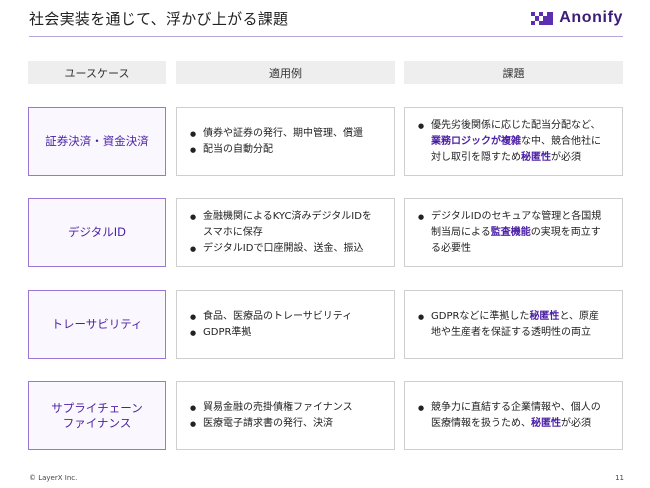 This screenshot has width=650, height=488. What do you see at coordinates (283, 133) in the screenshot?
I see `bullet-text: 債券や証券の発行、期中管理、償還` at bounding box center [283, 133].